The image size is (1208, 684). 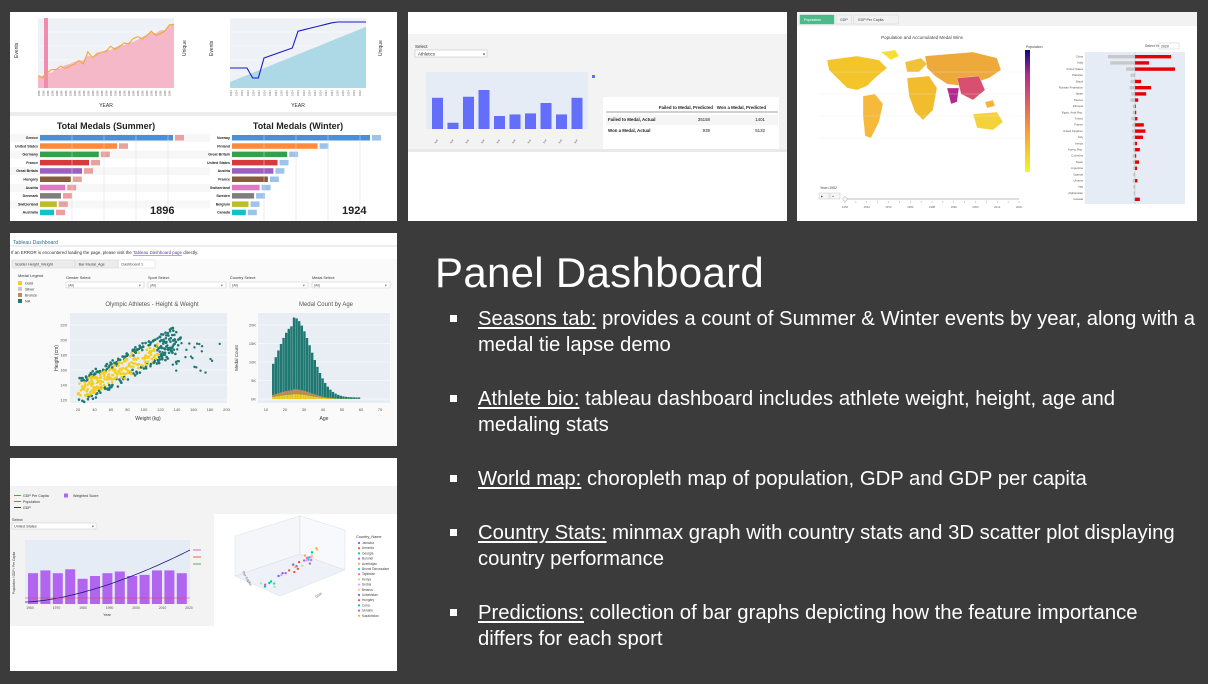 What do you see at coordinates (871, 20) in the screenshot?
I see `svg-text: GDP Per Capita` at bounding box center [871, 20].